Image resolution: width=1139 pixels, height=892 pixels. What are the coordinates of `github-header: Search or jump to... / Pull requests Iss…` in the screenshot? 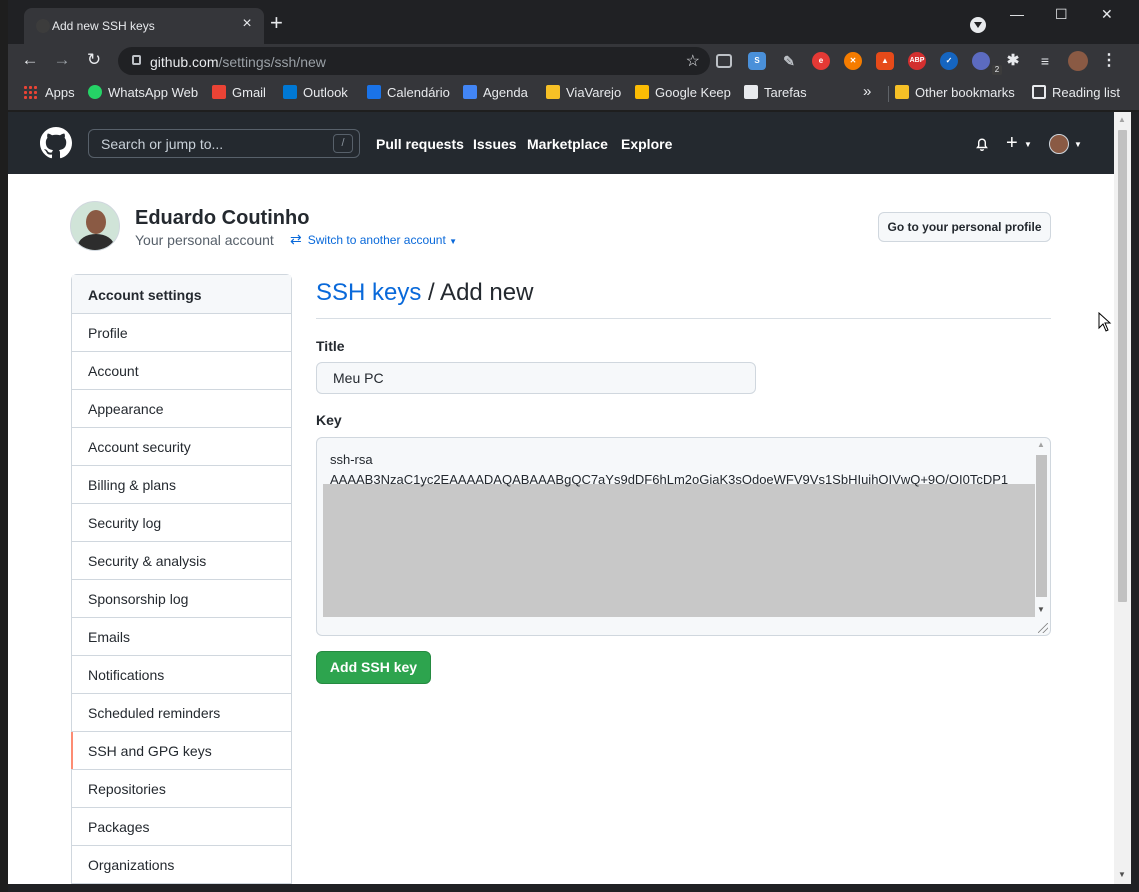 It's located at (561, 143).